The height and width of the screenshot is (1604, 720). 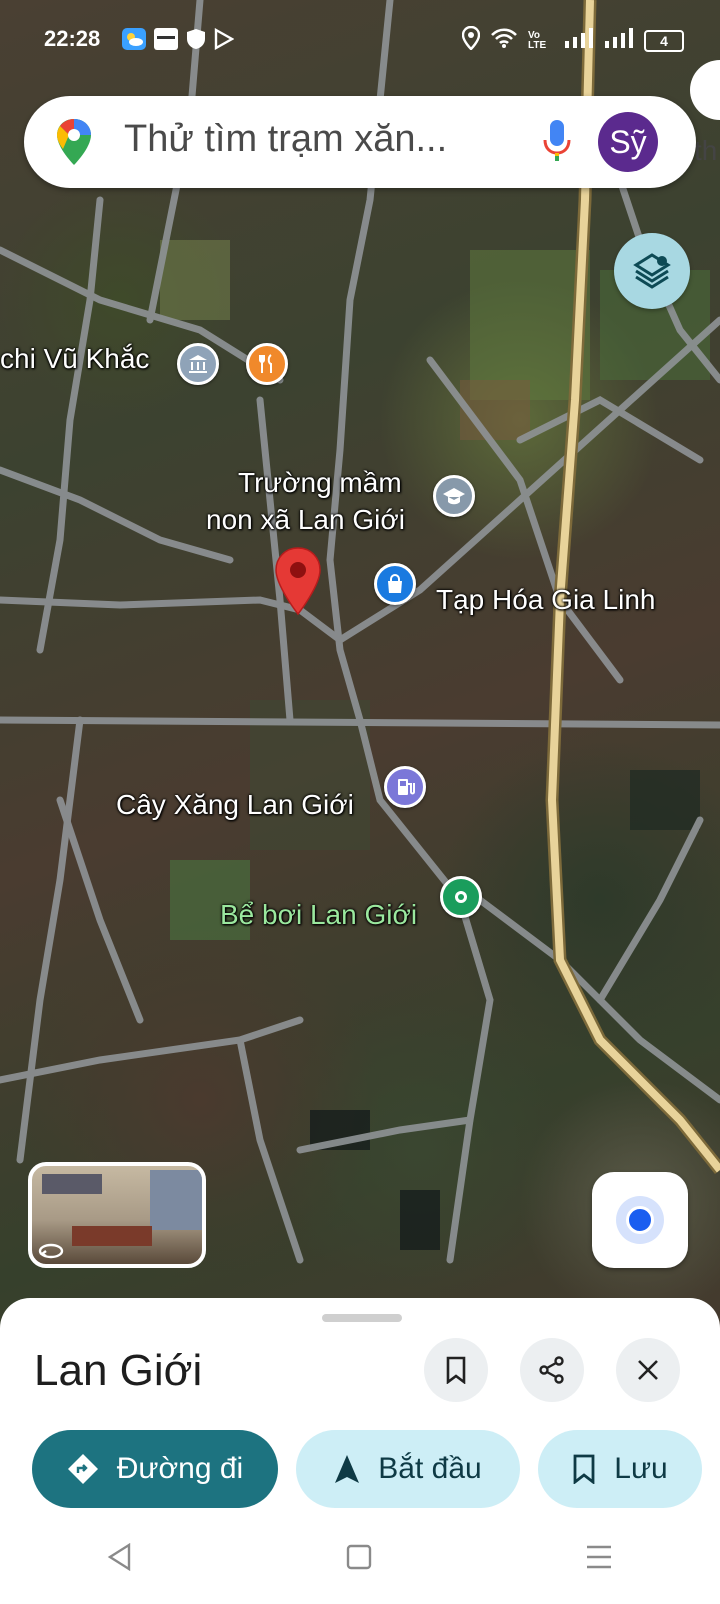 I want to click on app-icon, so click(x=166, y=41).